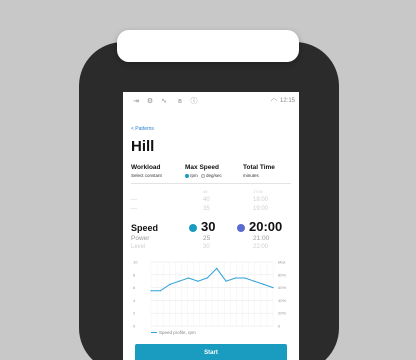 The image size is (416, 360). I want to click on mode-option: Power, so click(140, 238).